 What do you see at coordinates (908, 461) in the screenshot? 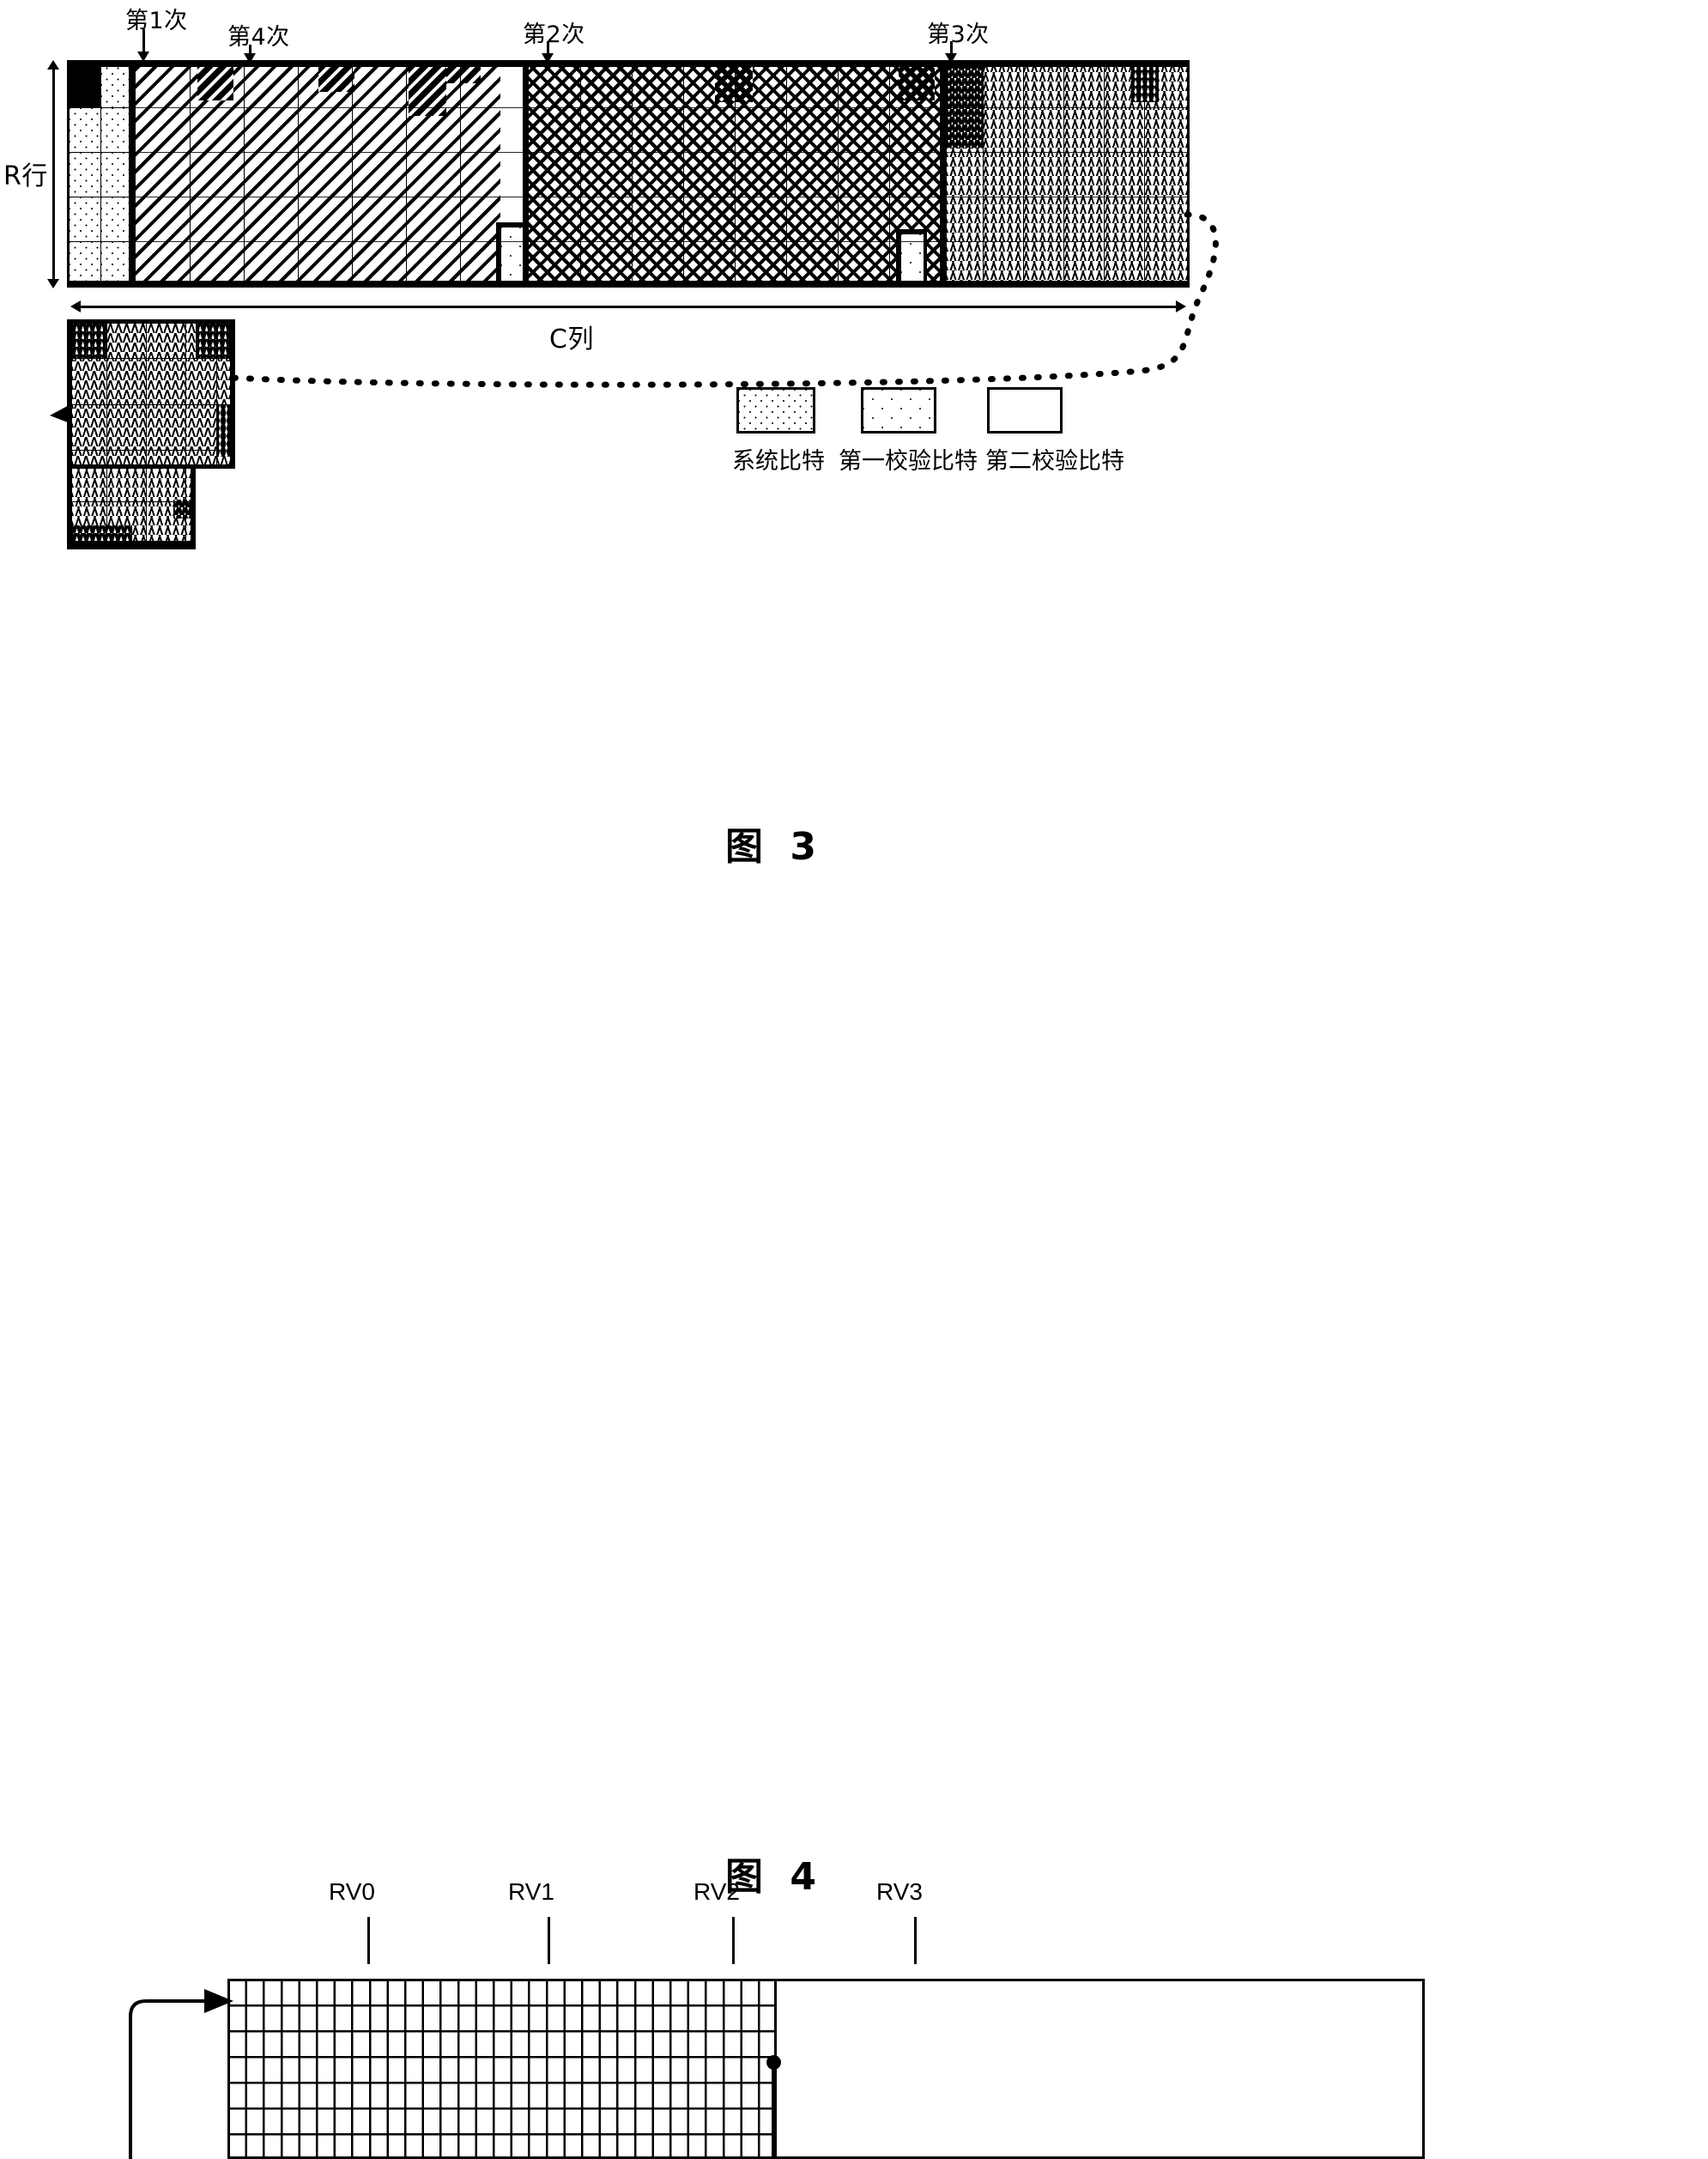
I see `legend-label-first-parity: 第一校验比特` at bounding box center [908, 461].